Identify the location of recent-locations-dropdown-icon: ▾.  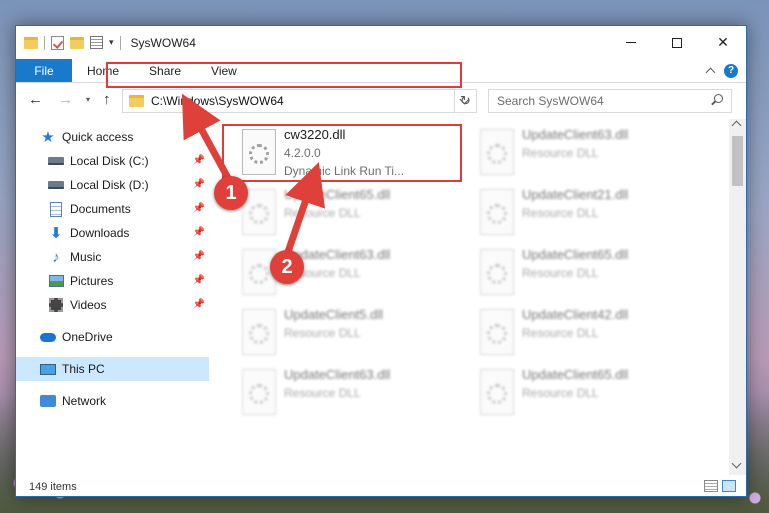
(88, 99).